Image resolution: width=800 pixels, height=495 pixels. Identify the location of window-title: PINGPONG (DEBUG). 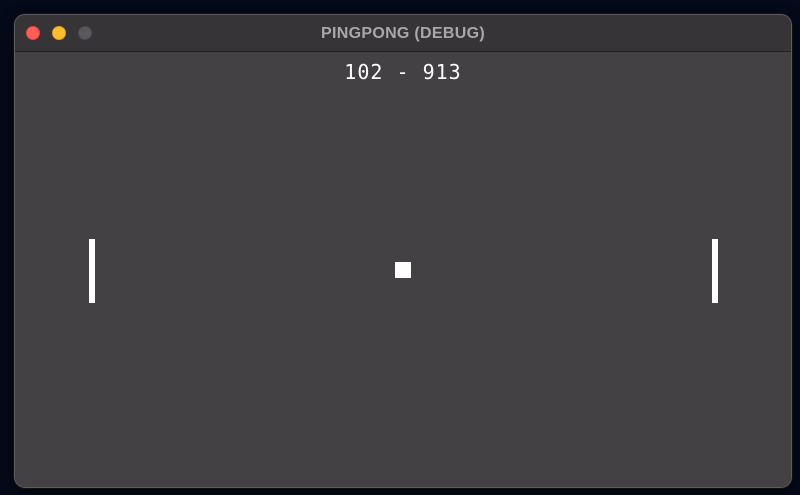
(403, 33).